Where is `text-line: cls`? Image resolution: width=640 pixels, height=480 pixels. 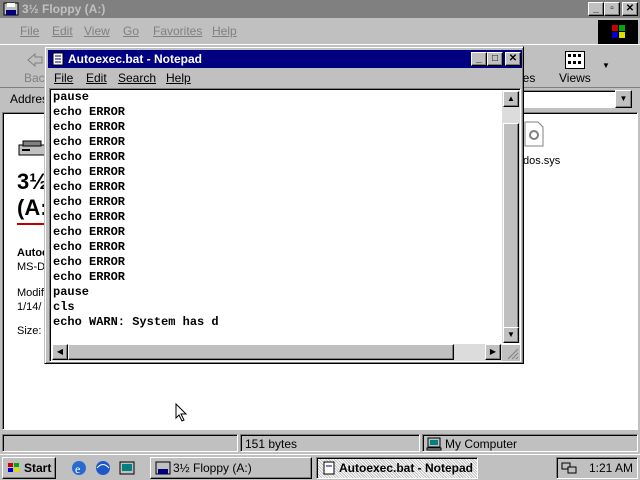 text-line: cls is located at coordinates (64, 307).